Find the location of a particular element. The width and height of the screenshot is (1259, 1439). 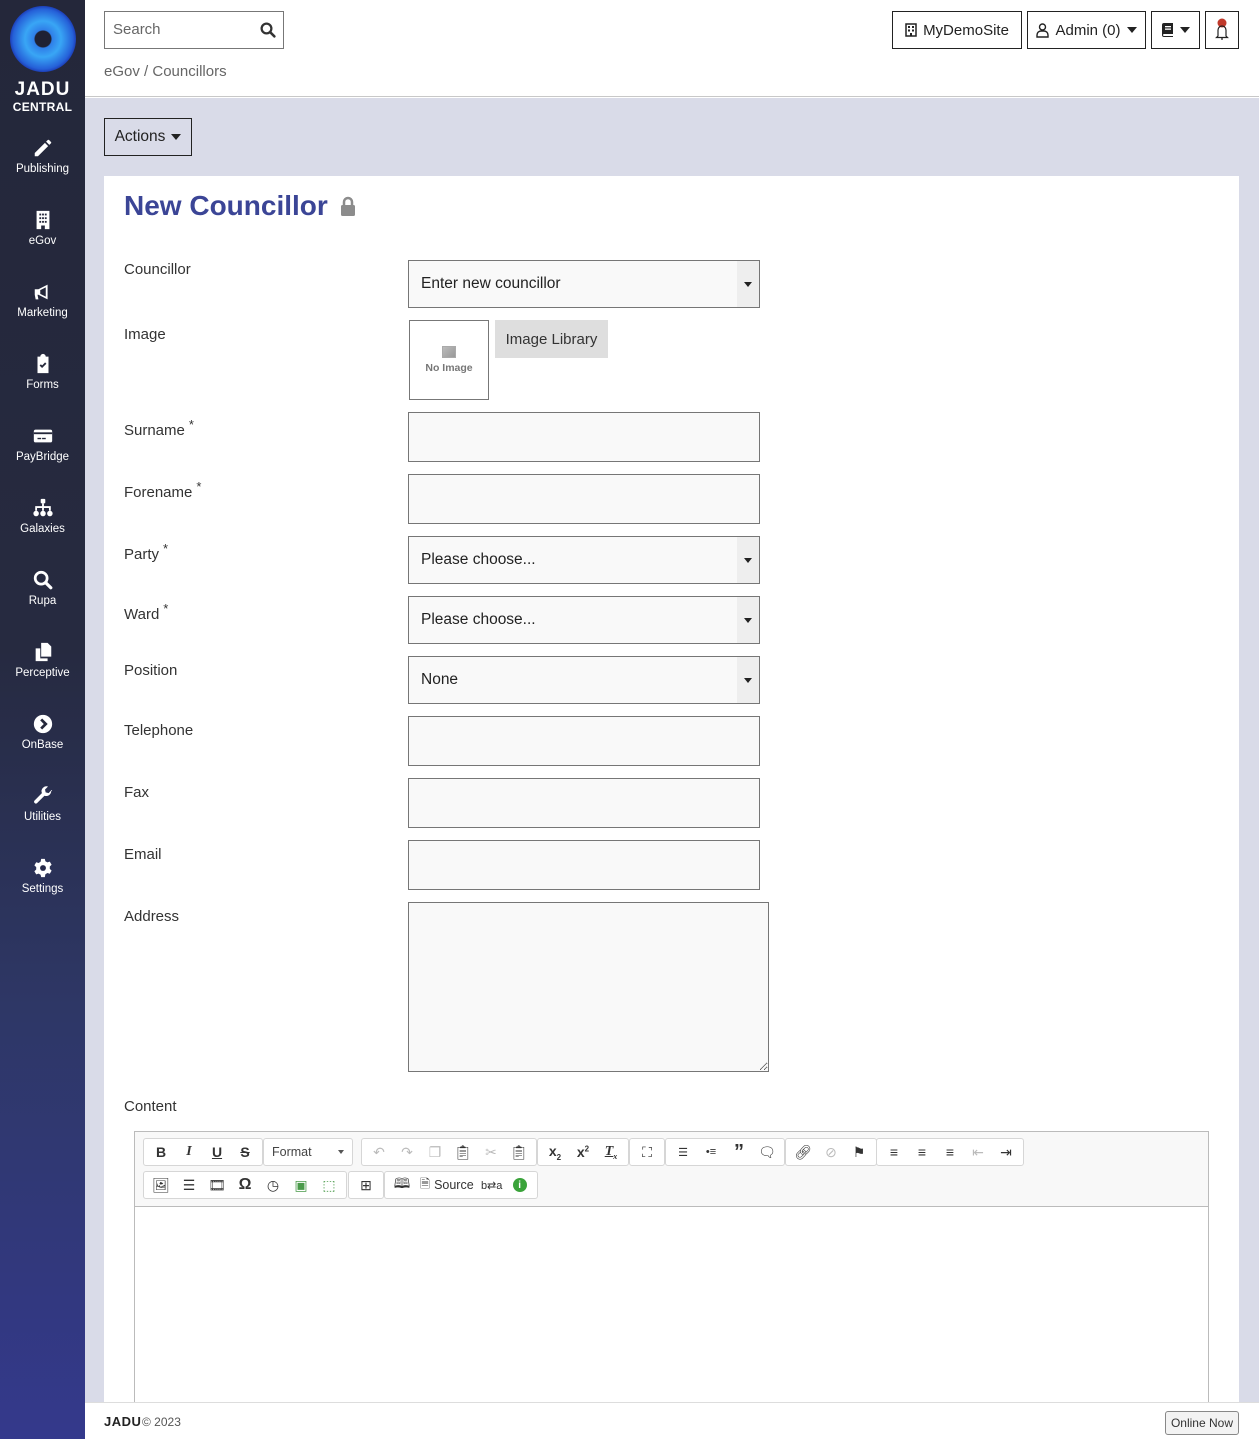

sidebar-item-label: Utilities is located at coordinates (42, 817).